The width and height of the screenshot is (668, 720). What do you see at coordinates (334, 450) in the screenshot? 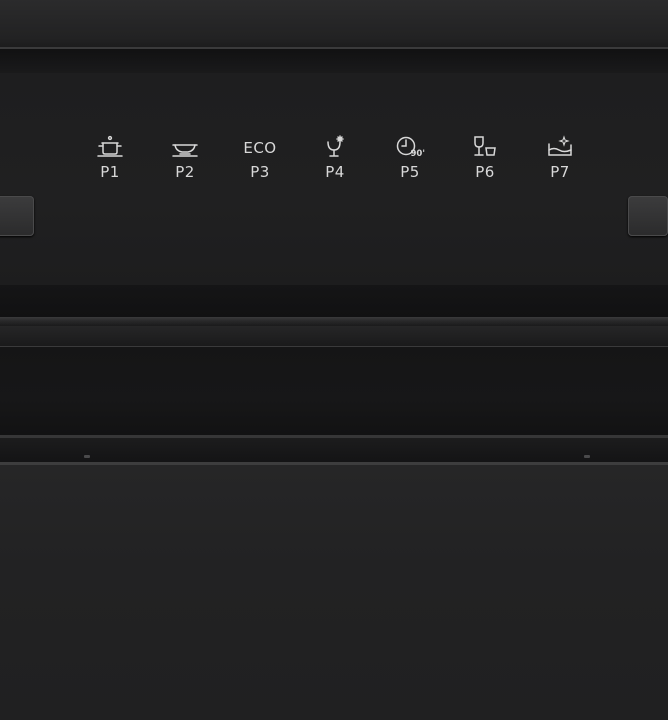
I see `door-top-band` at bounding box center [334, 450].